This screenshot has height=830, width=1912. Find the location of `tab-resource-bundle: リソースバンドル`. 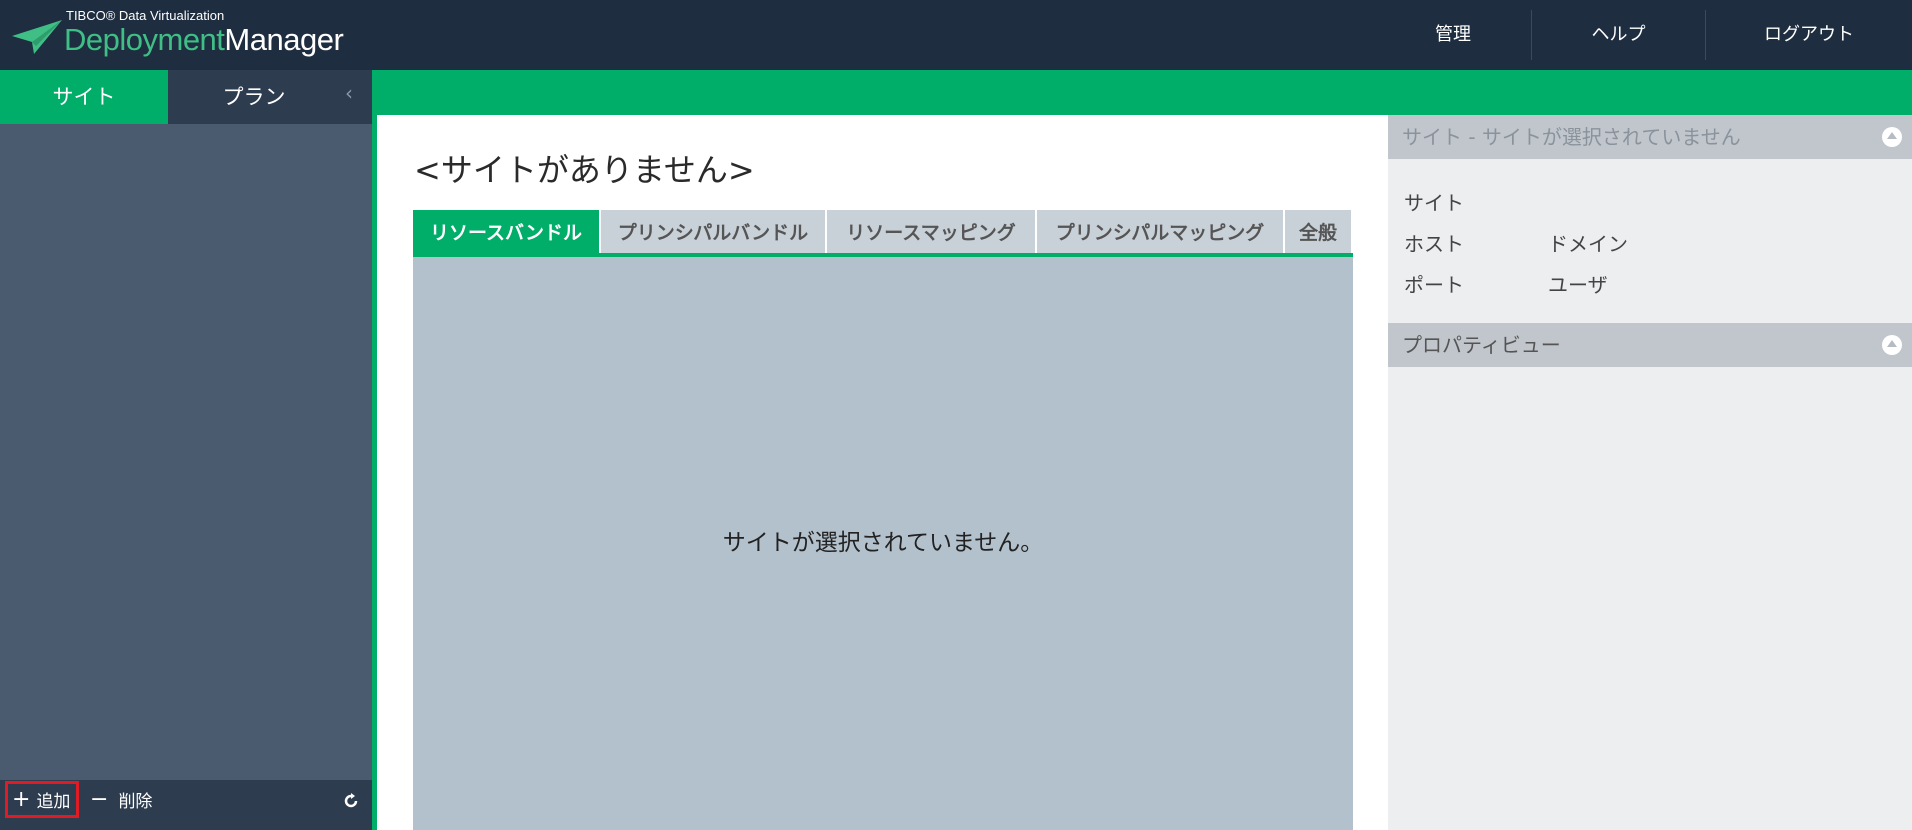

tab-resource-bundle: リソースバンドル is located at coordinates (506, 233).